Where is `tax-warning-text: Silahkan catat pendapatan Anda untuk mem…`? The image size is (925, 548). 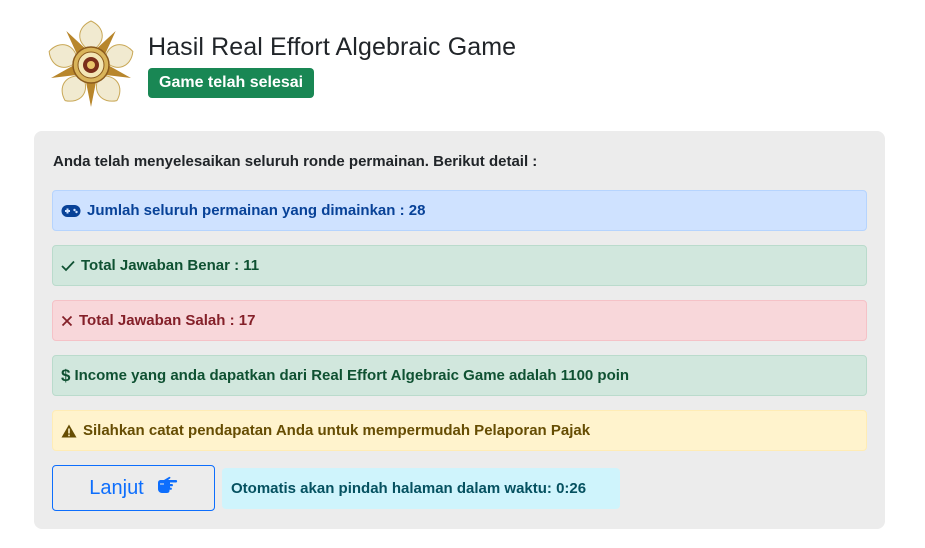
tax-warning-text: Silahkan catat pendapatan Anda untuk mem… is located at coordinates (337, 430).